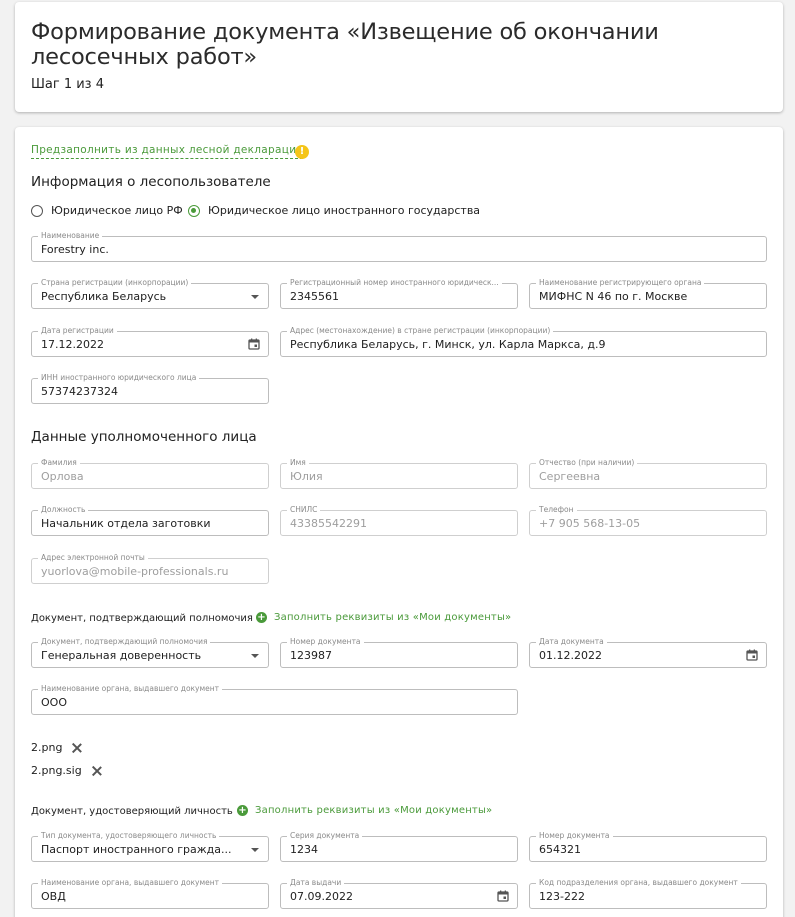 This screenshot has width=795, height=917. What do you see at coordinates (151, 182) in the screenshot?
I see `section-title-user: Информация о лесопользователе` at bounding box center [151, 182].